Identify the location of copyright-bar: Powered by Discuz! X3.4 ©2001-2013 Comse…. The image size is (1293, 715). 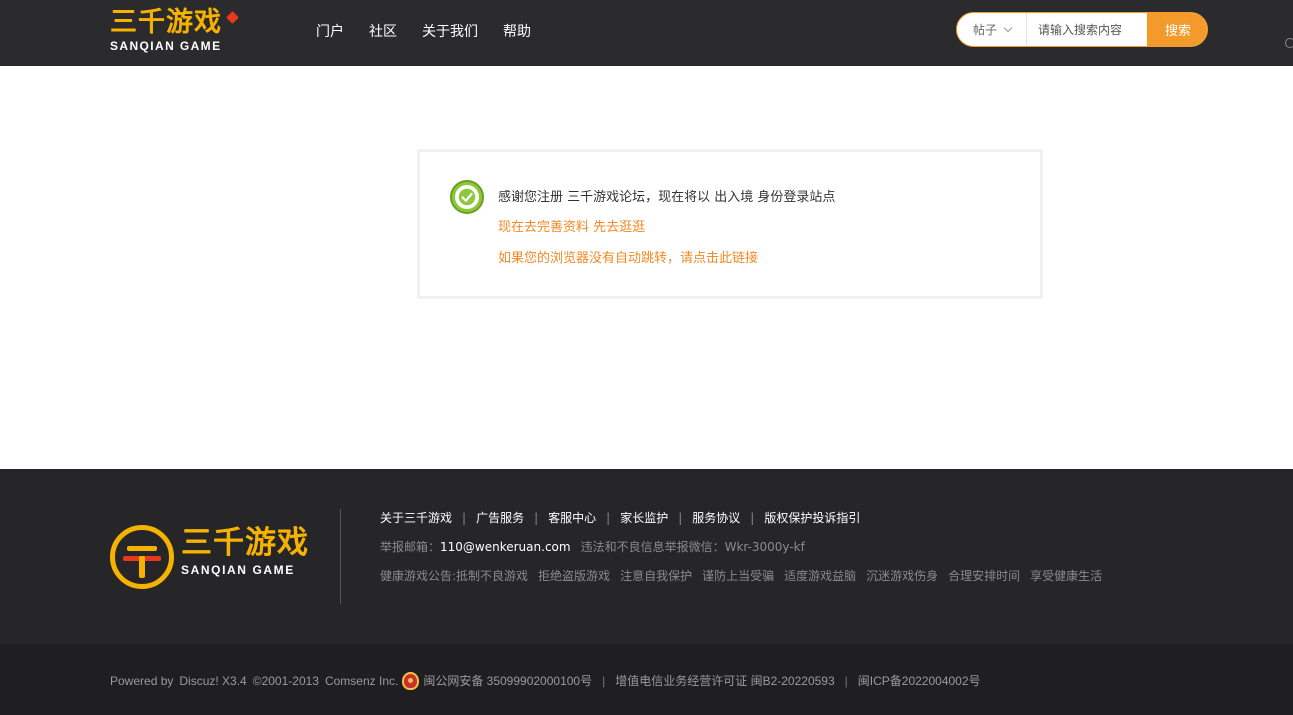
(646, 679).